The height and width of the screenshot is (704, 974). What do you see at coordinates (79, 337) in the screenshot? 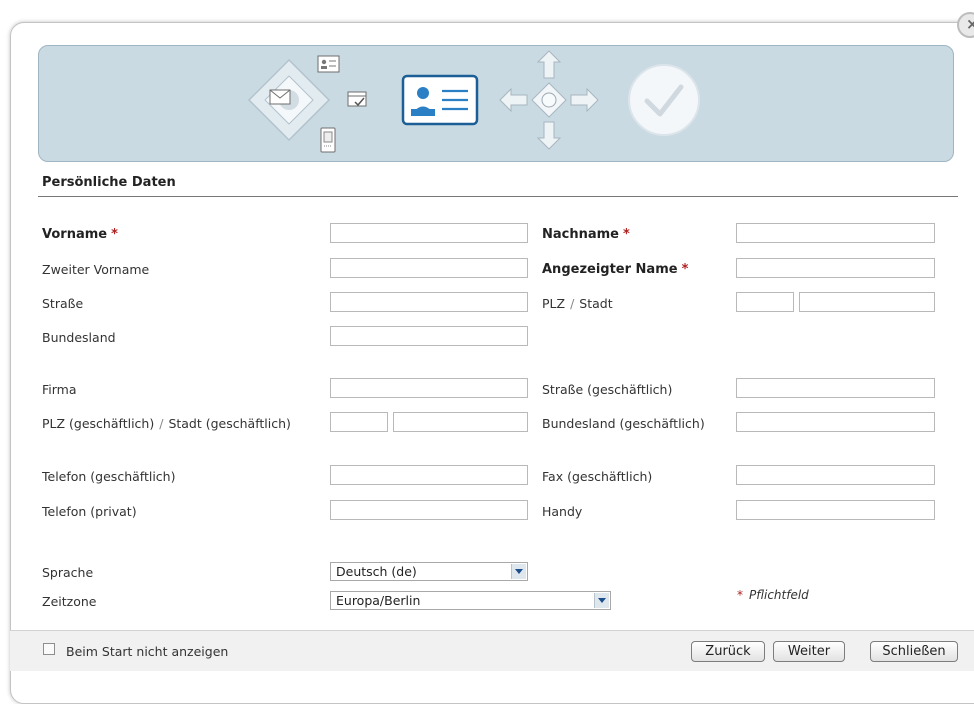
I see `bundesland-label: Bundesland` at bounding box center [79, 337].